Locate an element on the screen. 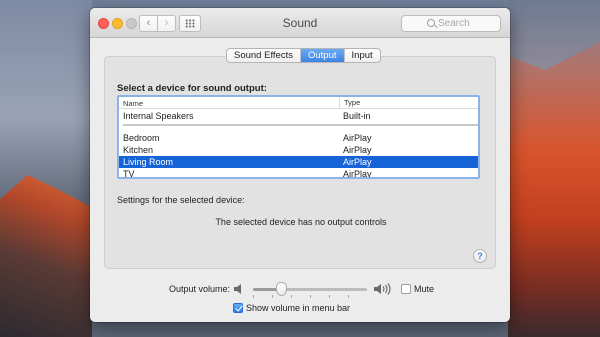 This screenshot has height=337, width=600. search-field: Search is located at coordinates (451, 23).